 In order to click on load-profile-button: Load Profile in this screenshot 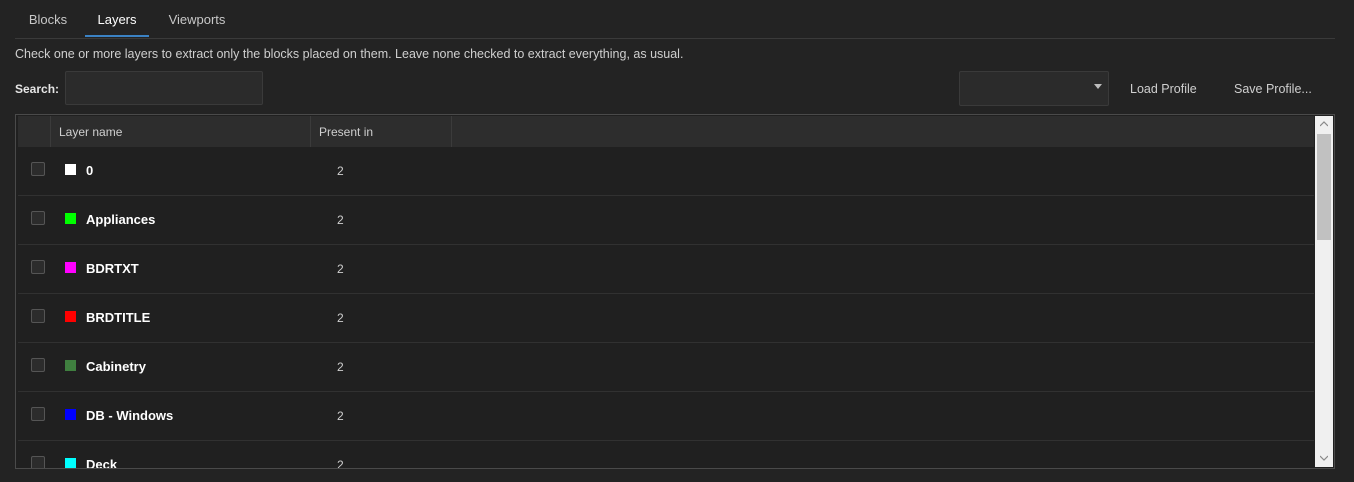, I will do `click(1163, 89)`.